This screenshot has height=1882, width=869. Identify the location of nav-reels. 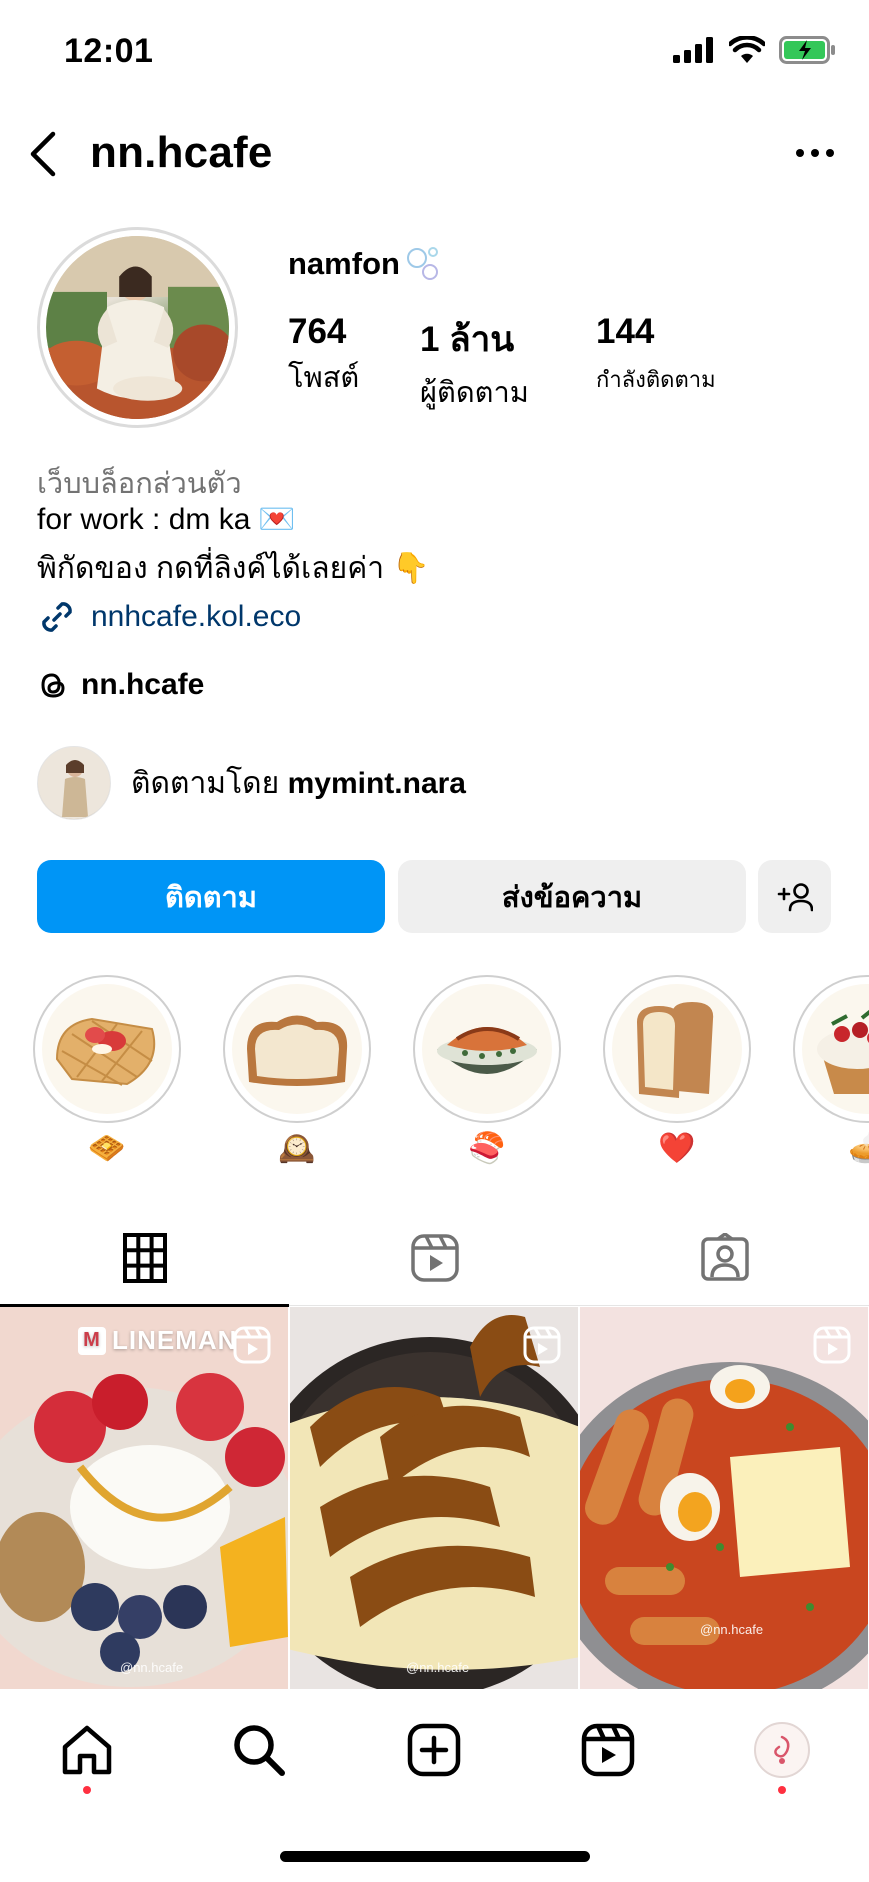
(608, 1750).